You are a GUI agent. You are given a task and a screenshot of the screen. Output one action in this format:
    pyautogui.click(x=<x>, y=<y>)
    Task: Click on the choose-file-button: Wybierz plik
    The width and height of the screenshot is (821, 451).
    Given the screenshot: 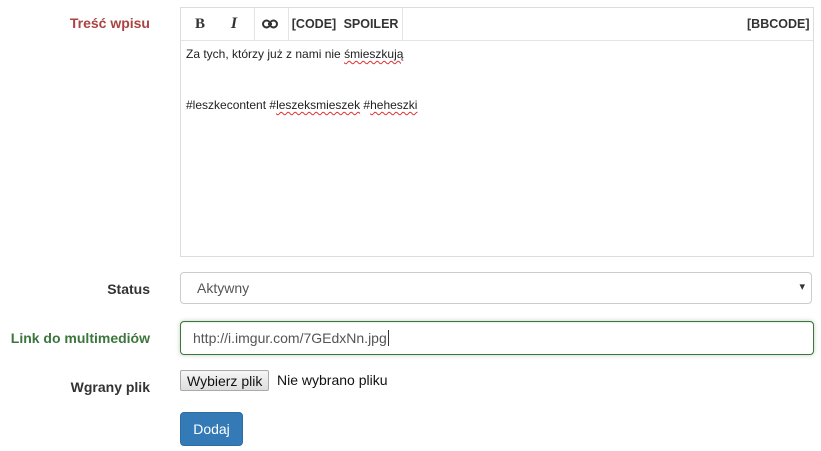 What is the action you would take?
    pyautogui.click(x=225, y=380)
    